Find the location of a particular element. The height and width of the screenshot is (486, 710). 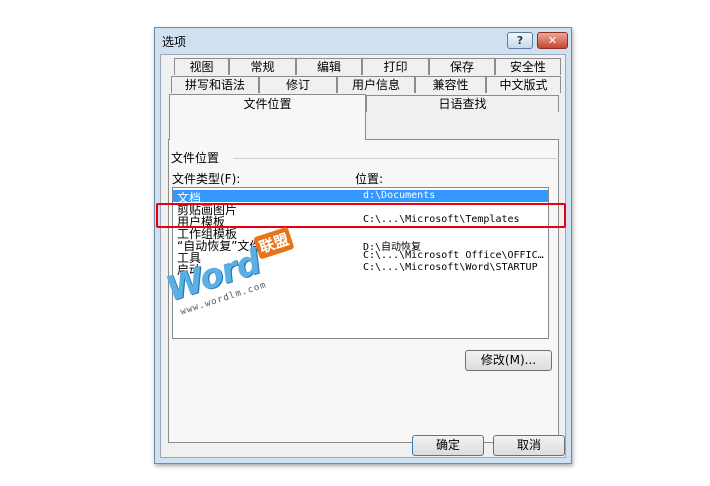

help-button: ? is located at coordinates (520, 40).